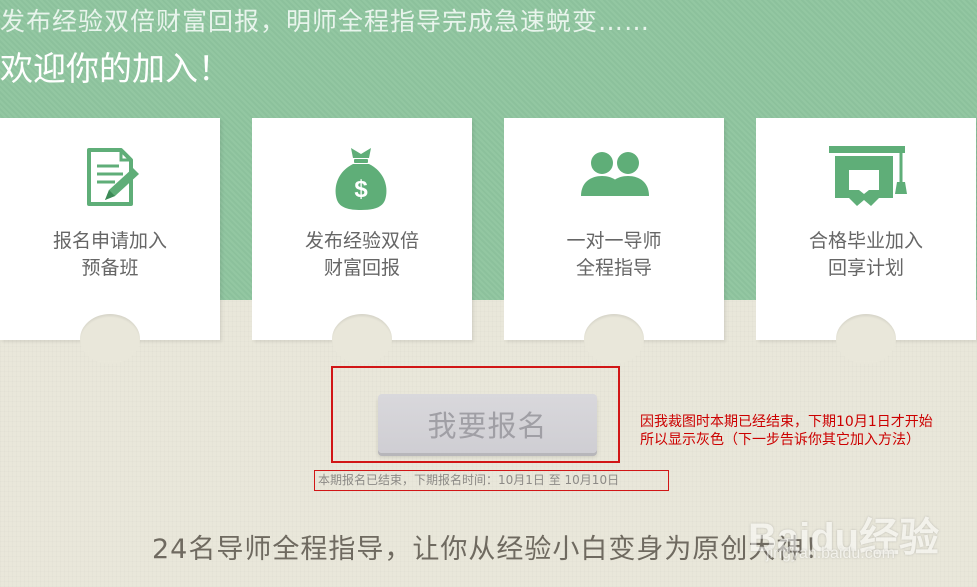 The height and width of the screenshot is (587, 977). What do you see at coordinates (614, 179) in the screenshot?
I see `people-icon` at bounding box center [614, 179].